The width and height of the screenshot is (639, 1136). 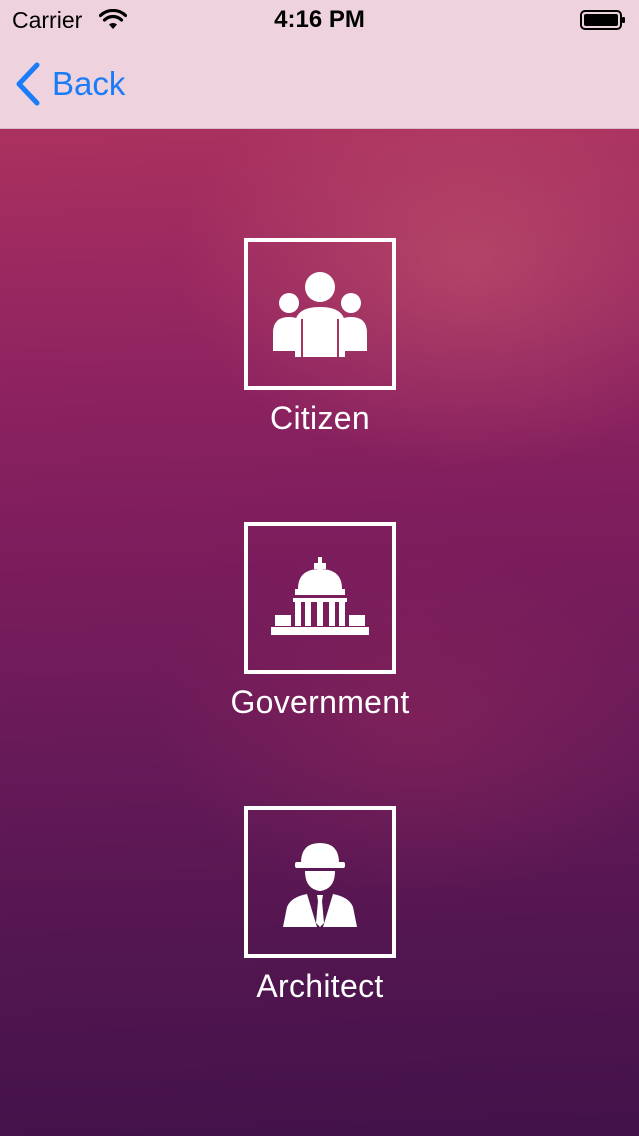 I want to click on clock: 4:16 PM, so click(x=319, y=19).